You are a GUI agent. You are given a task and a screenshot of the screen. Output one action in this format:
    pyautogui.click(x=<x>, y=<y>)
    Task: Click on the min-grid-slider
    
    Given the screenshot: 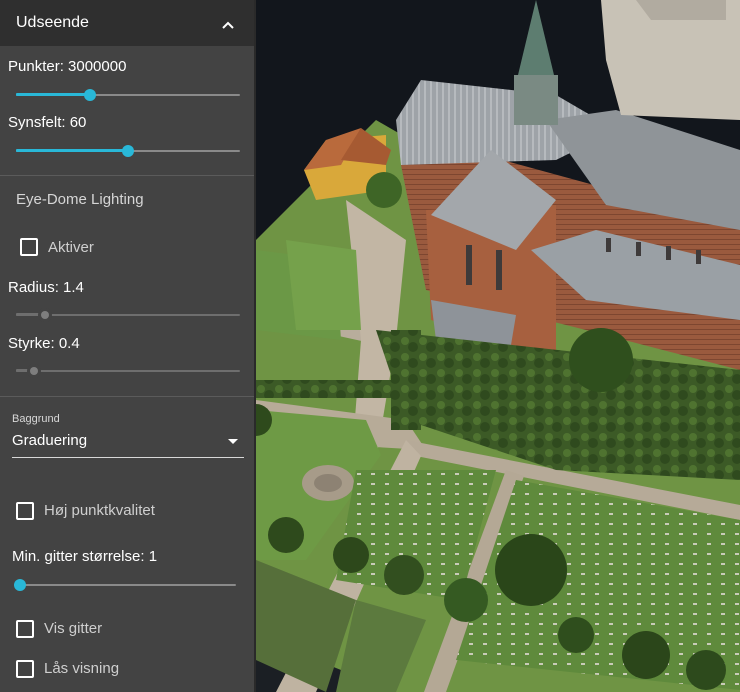 What is the action you would take?
    pyautogui.click(x=125, y=585)
    